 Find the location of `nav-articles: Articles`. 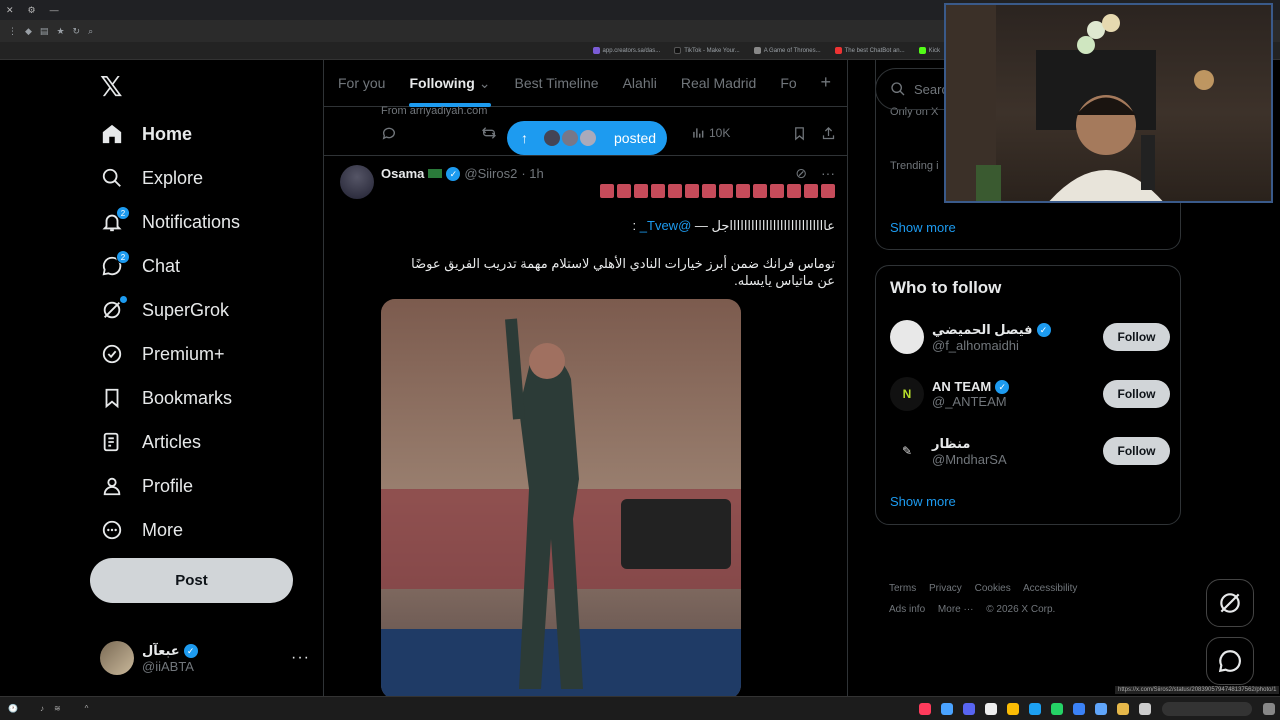

nav-articles: Articles is located at coordinates (150, 442).